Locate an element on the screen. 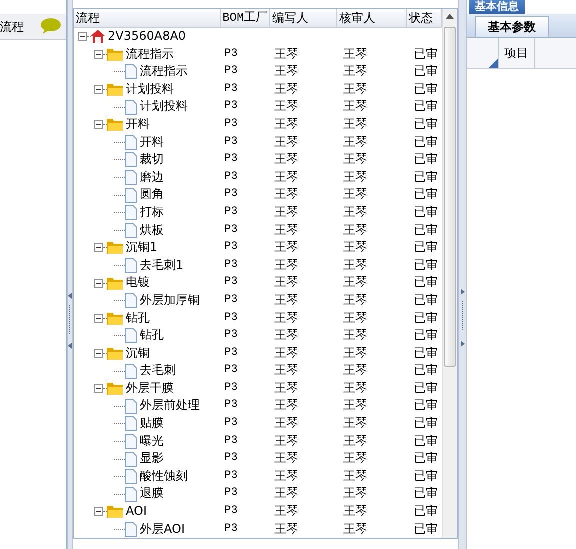 Image resolution: width=576 pixels, height=549 pixels. tree-item-label: 沉铜1 is located at coordinates (142, 248).